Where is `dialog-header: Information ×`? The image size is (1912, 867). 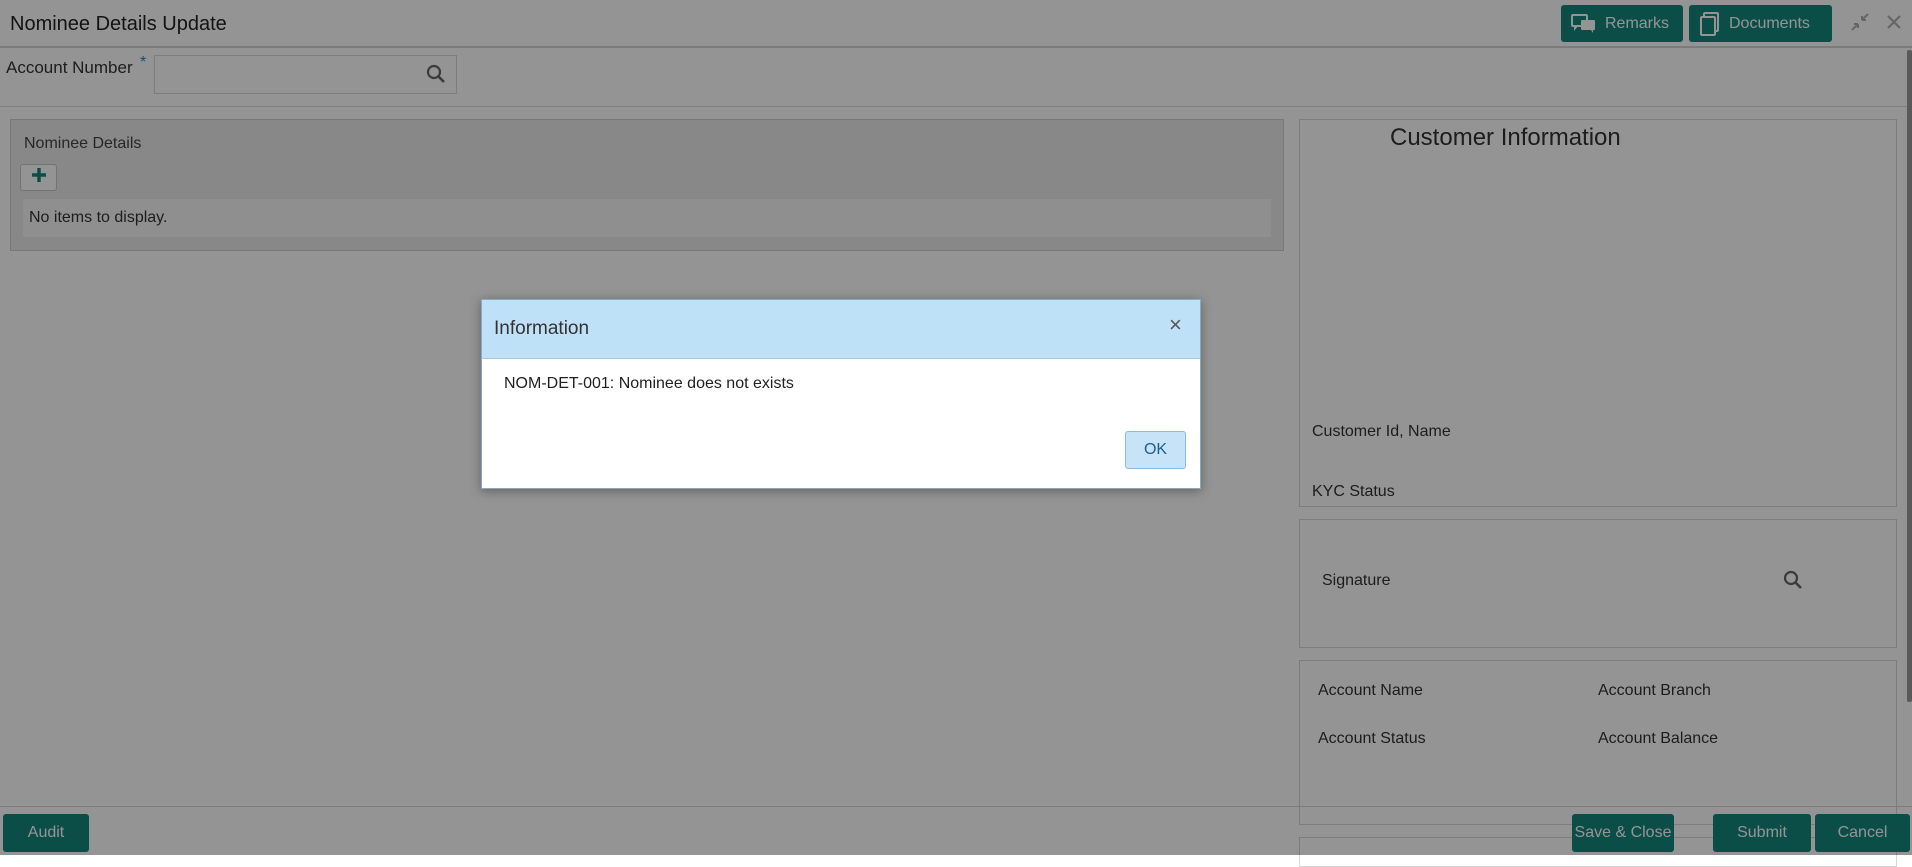
dialog-header: Information × is located at coordinates (841, 329).